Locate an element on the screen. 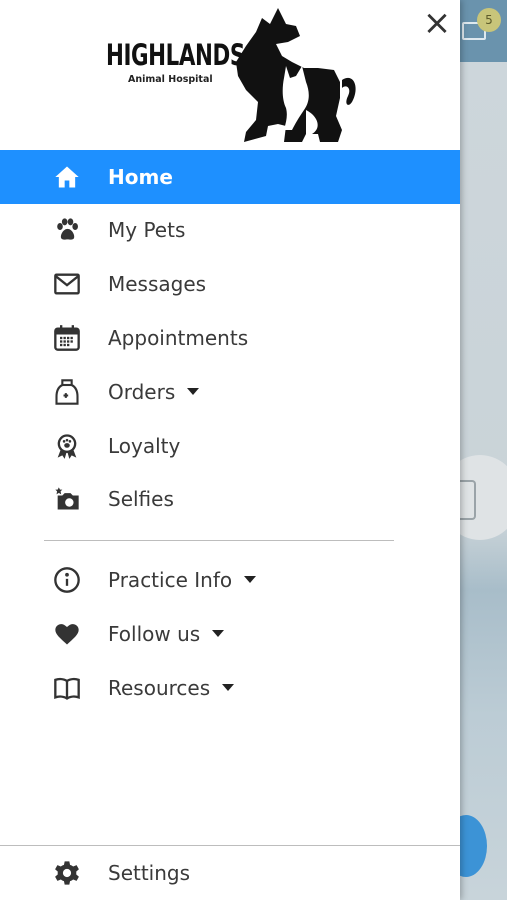 This screenshot has width=507, height=900. menu-item-selfies: Selfies is located at coordinates (230, 499).